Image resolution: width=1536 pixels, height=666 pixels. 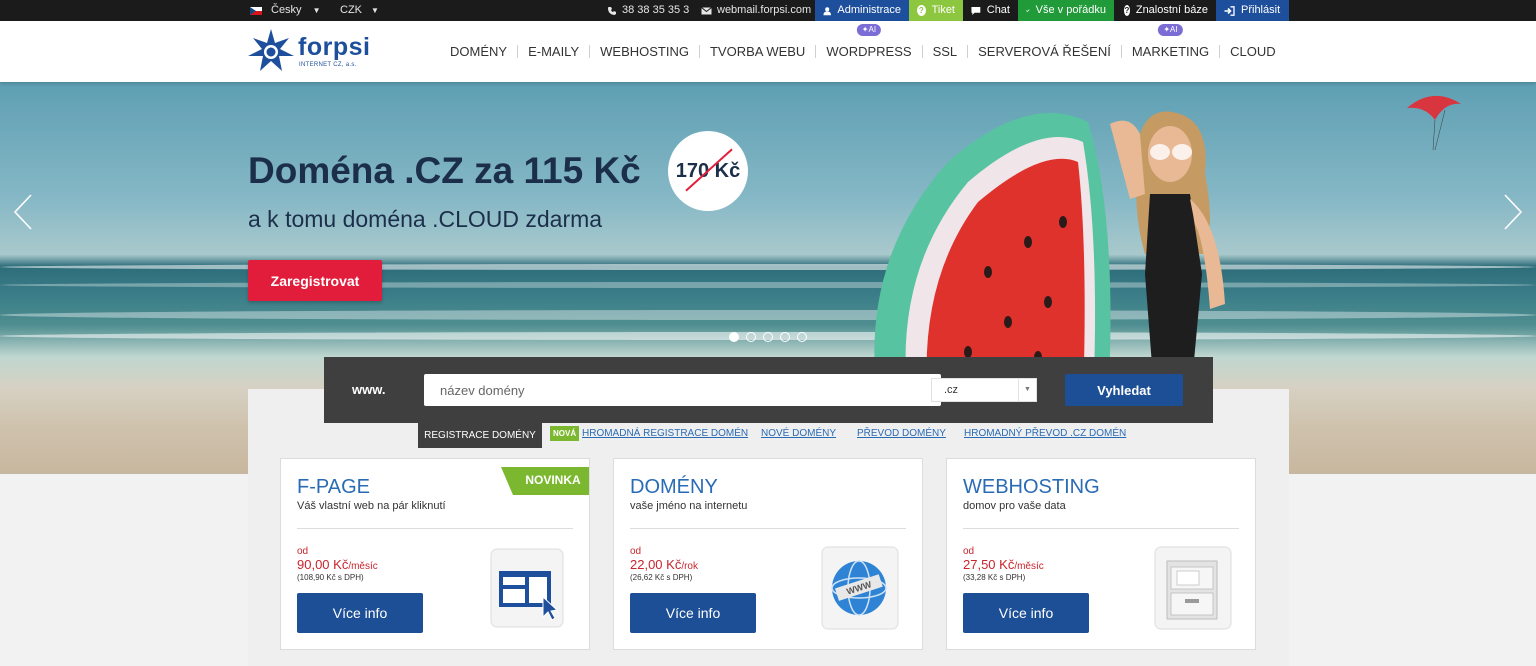 What do you see at coordinates (674, 487) in the screenshot?
I see `card-title: DOMÉNY` at bounding box center [674, 487].